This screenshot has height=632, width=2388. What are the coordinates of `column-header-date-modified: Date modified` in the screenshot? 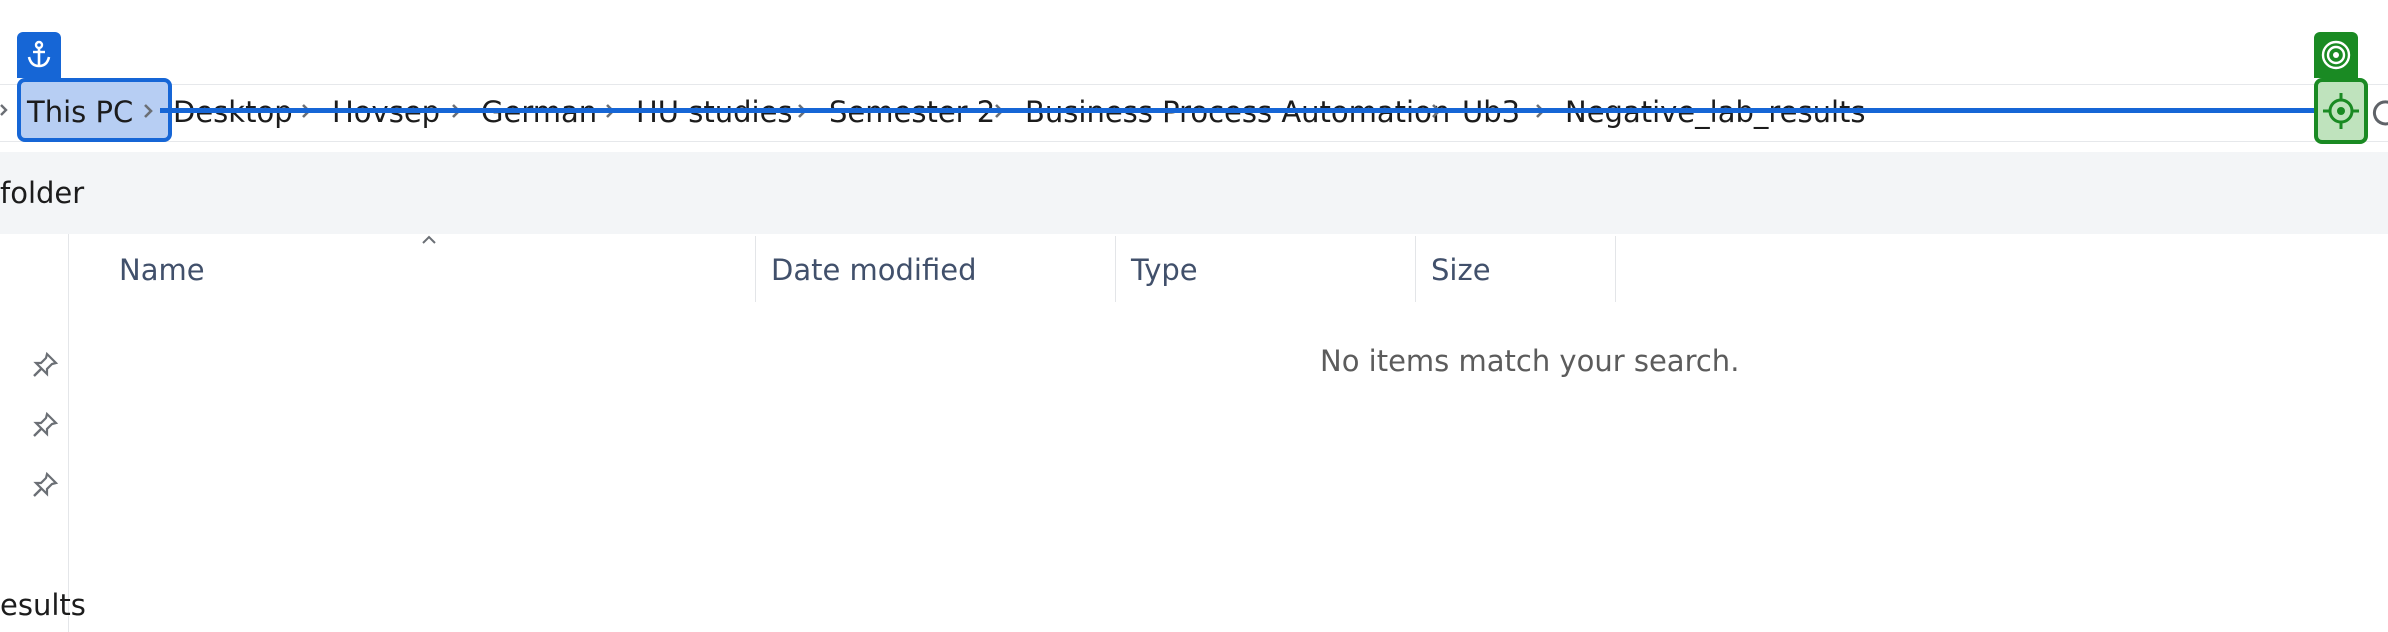 It's located at (874, 270).